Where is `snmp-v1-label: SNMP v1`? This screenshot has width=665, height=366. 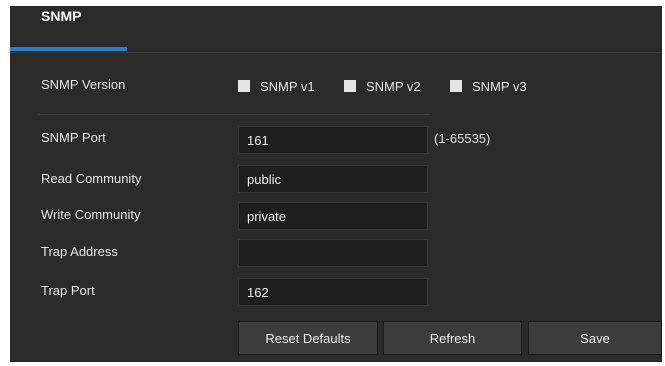
snmp-v1-label: SNMP v1 is located at coordinates (287, 86).